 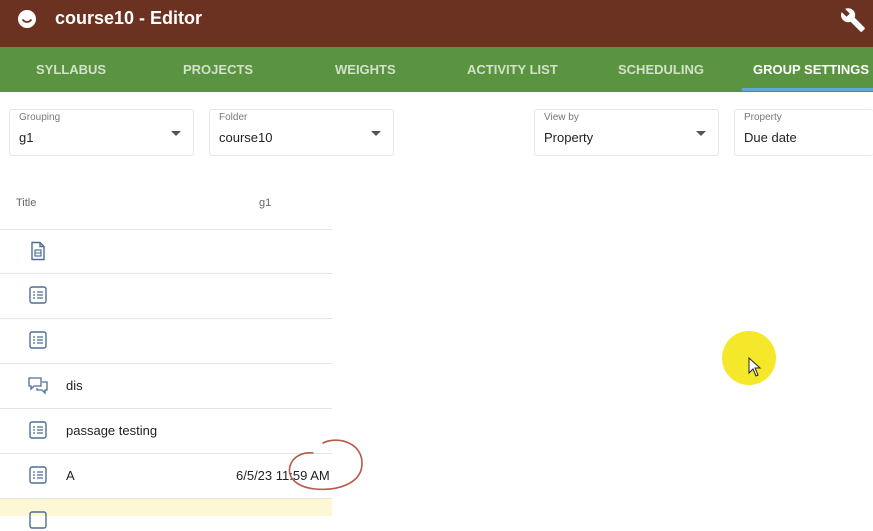 I want to click on document-icon, so click(x=38, y=251).